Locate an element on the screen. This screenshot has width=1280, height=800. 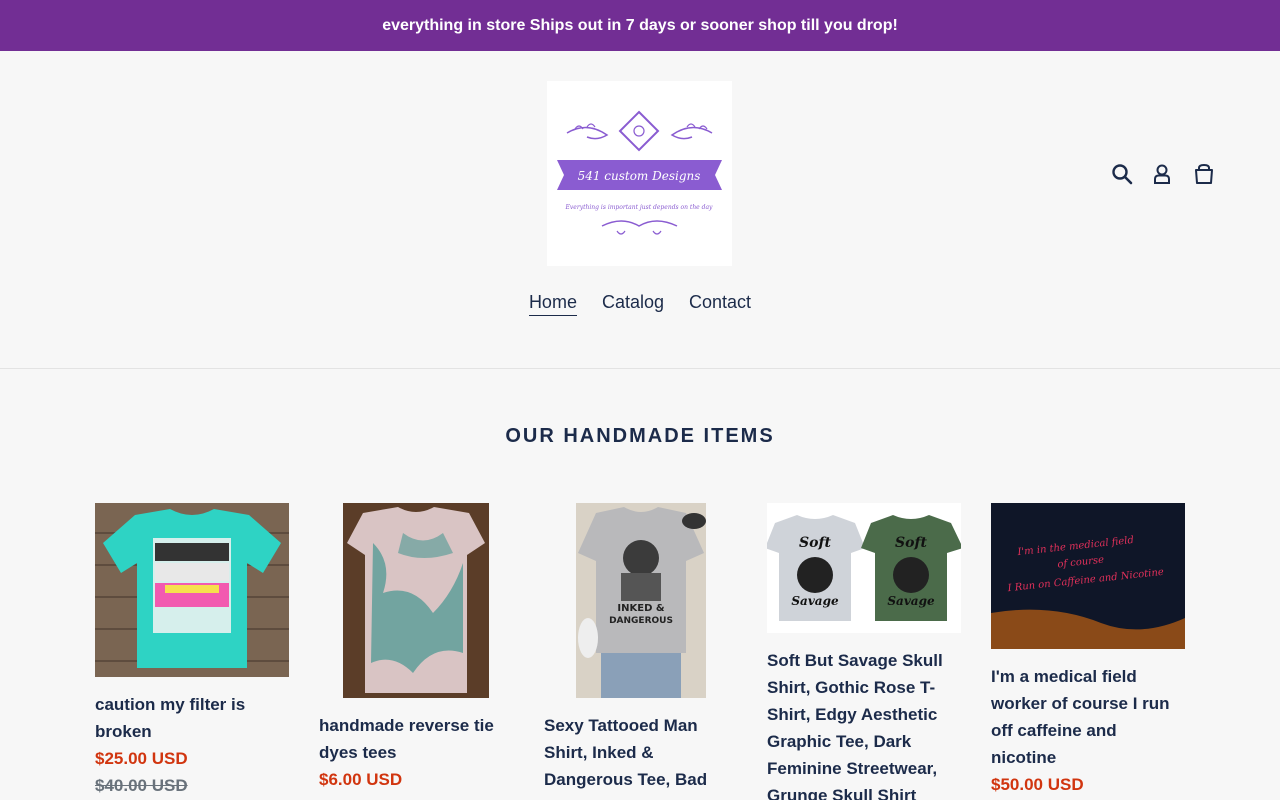
product-image: Soft Savage Soft Savage is located at coordinates (864, 568).